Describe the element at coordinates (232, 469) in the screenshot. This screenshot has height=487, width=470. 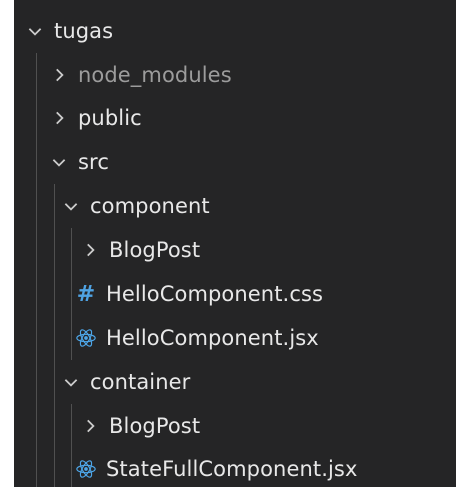
I see `tree-item-label: StateFullComponent.jsx` at that location.